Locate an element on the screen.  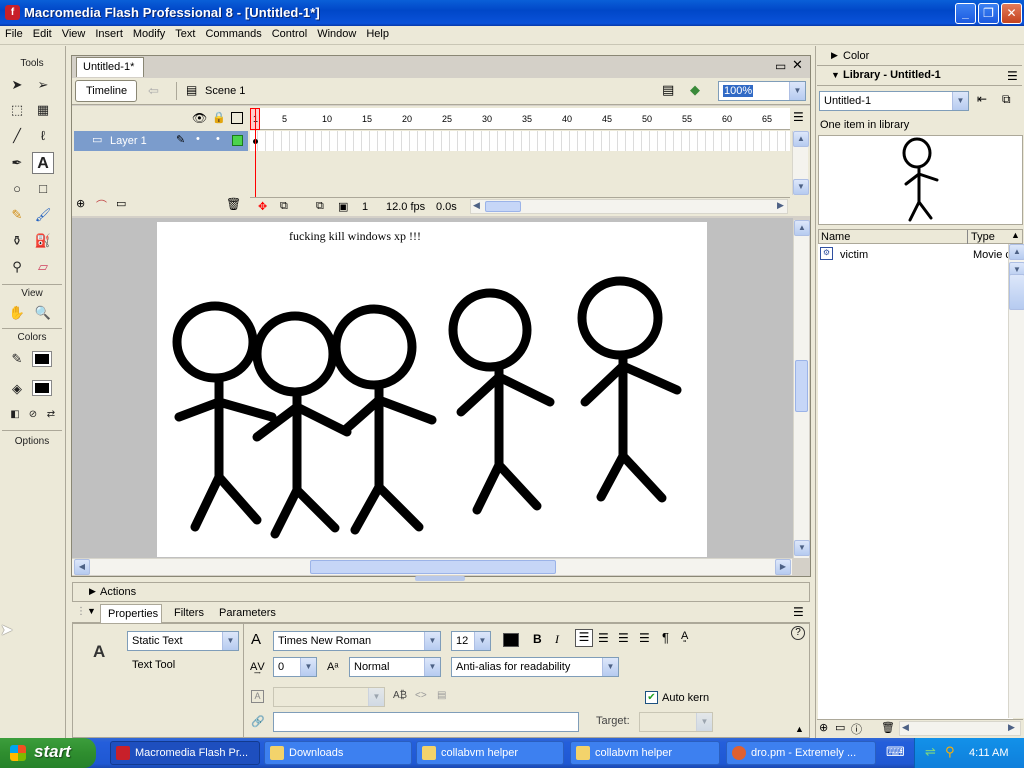
menu-modify: Modify is located at coordinates (149, 33).